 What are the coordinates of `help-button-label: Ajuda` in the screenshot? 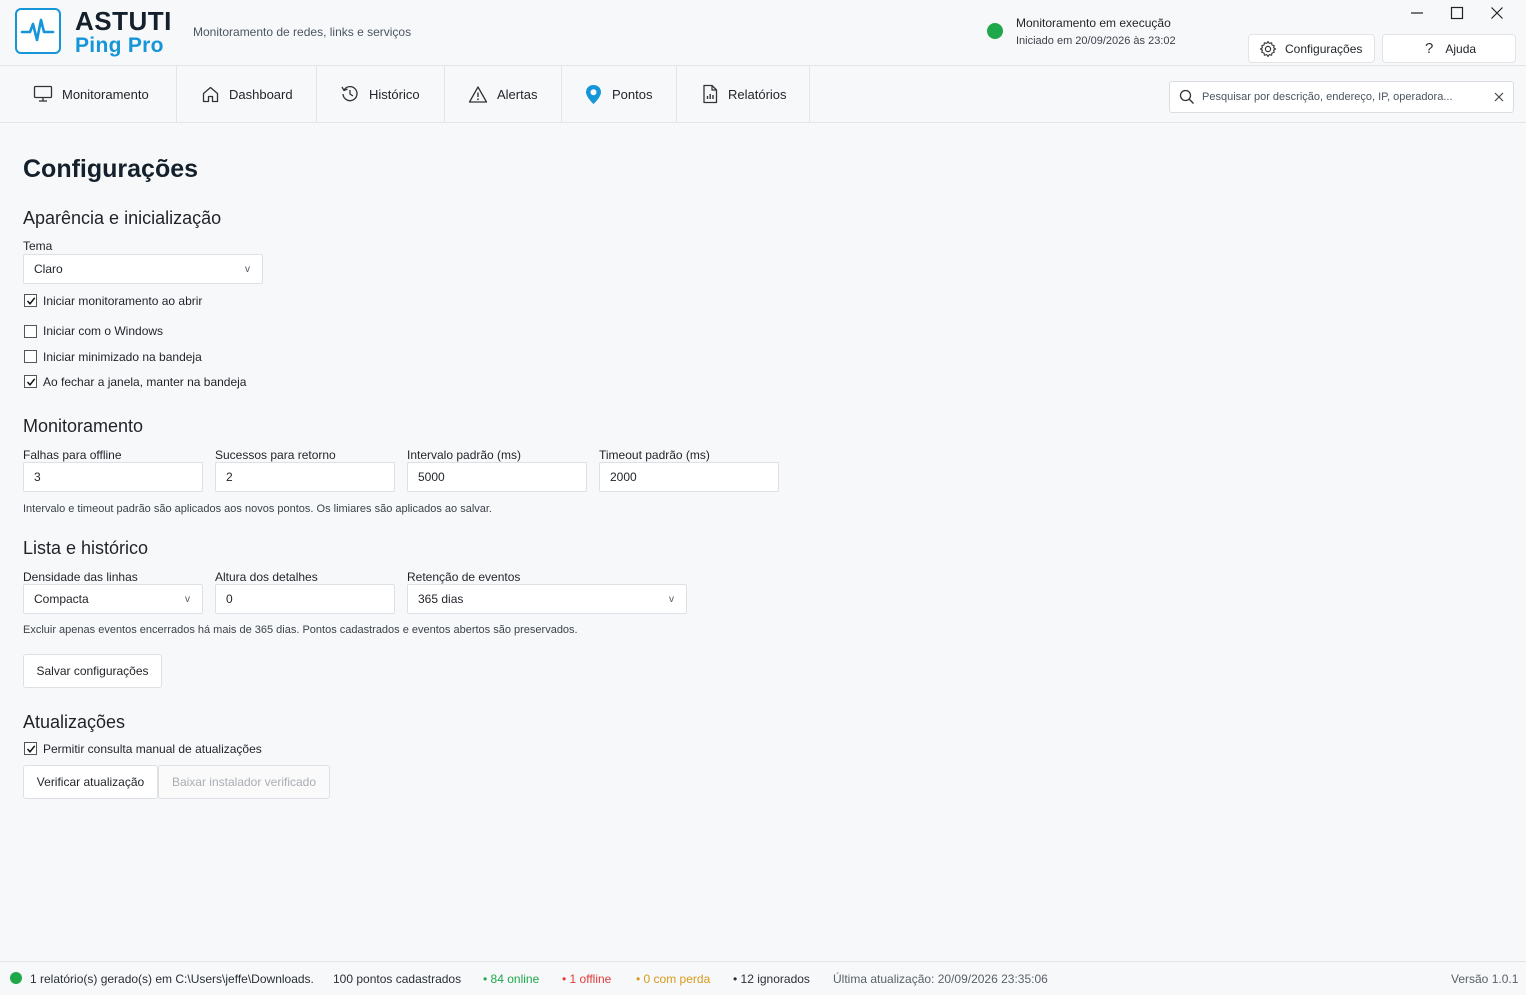 It's located at (1461, 48).